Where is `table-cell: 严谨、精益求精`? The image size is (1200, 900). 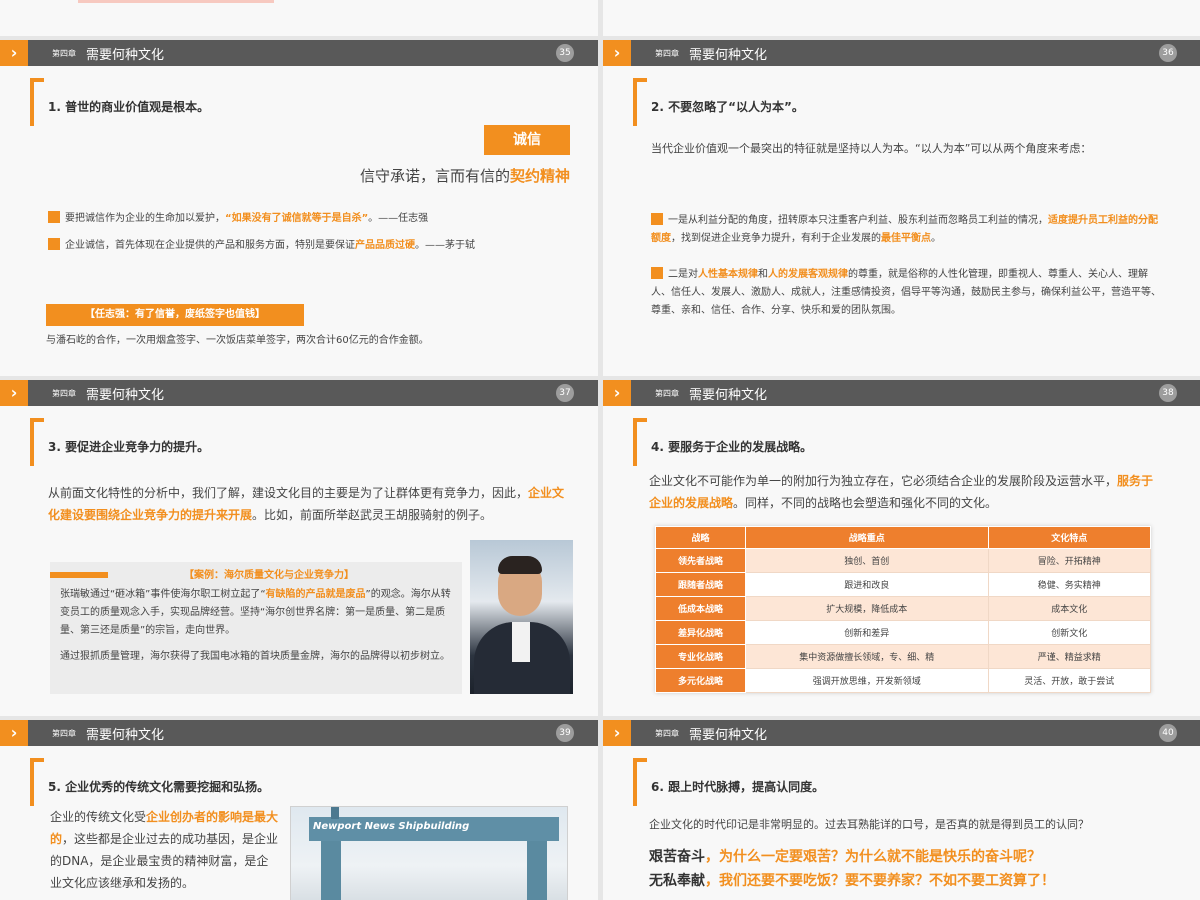
table-cell: 严谨、精益求精 is located at coordinates (1069, 656).